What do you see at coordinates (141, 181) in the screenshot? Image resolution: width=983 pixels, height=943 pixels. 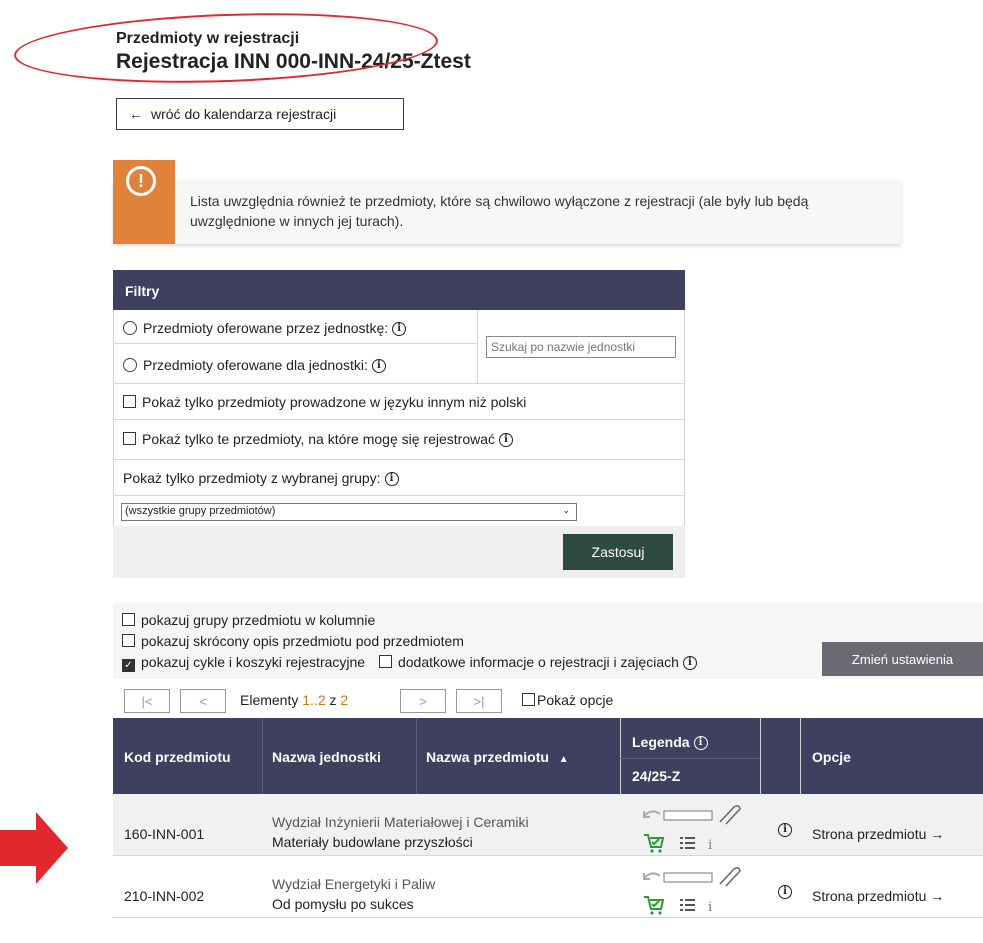 I see `warning-icon: !` at bounding box center [141, 181].